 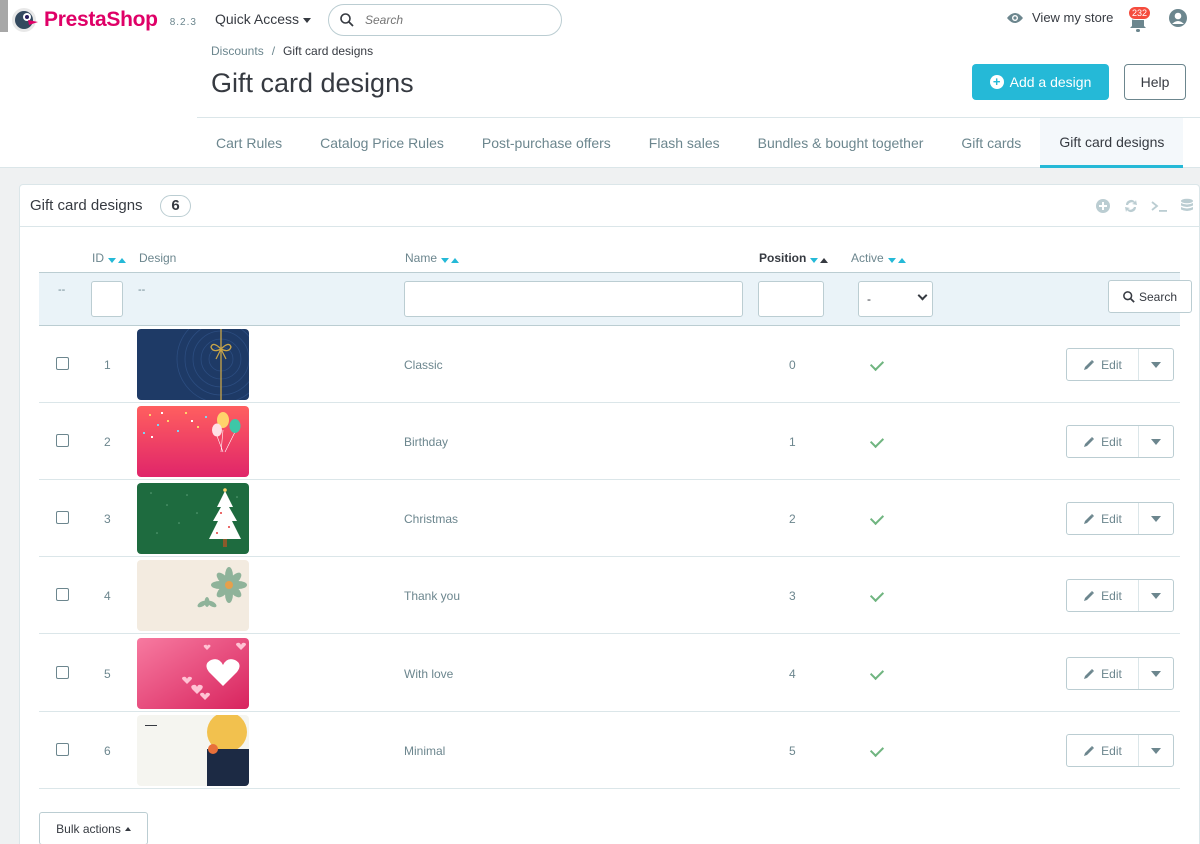 I want to click on name-filter-input, so click(x=573, y=299).